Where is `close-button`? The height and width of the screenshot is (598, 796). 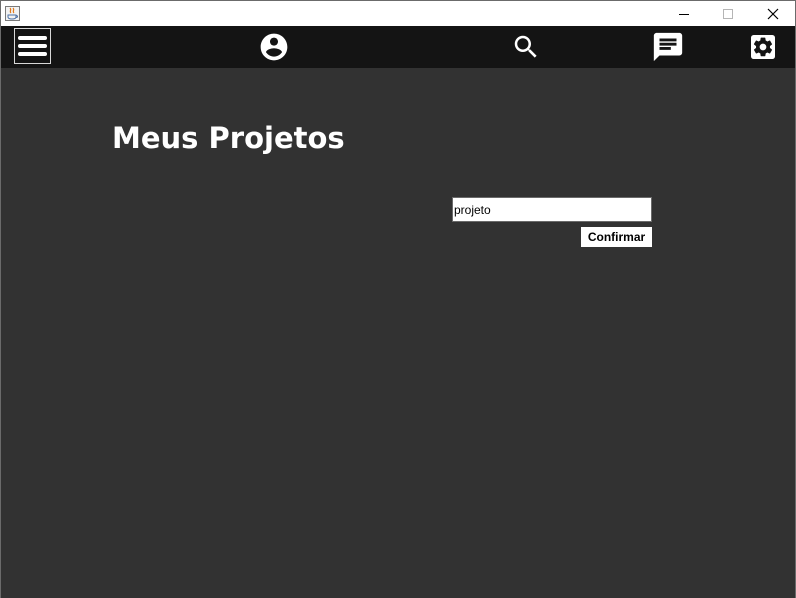
close-button is located at coordinates (772, 13).